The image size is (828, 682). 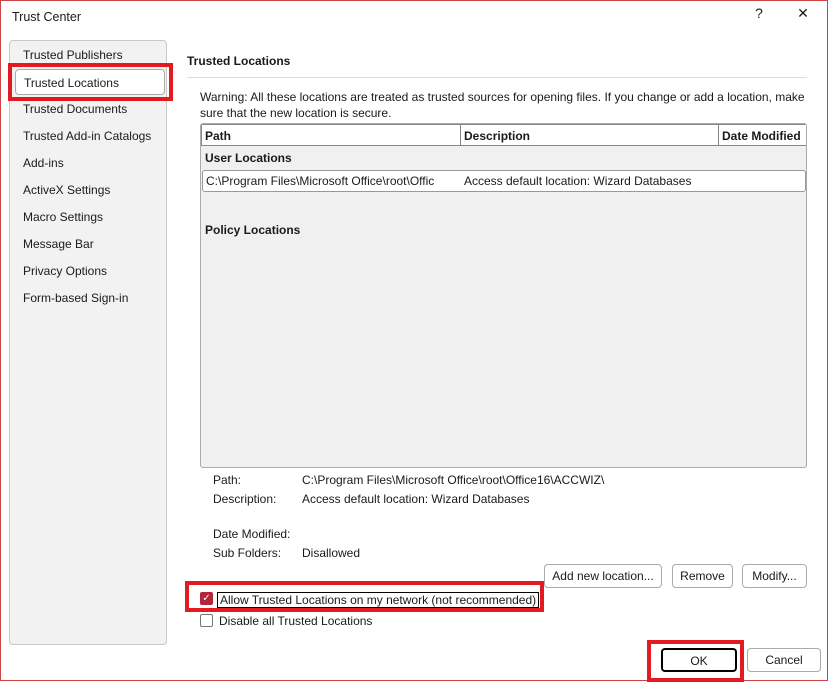 What do you see at coordinates (784, 660) in the screenshot?
I see `cancel-button: Cancel` at bounding box center [784, 660].